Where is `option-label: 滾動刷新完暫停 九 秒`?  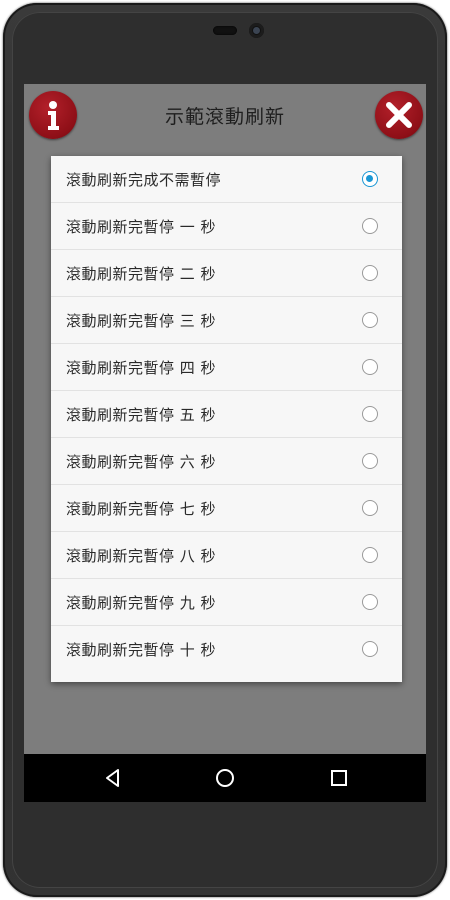
option-label: 滾動刷新完暫停 九 秒 is located at coordinates (141, 603).